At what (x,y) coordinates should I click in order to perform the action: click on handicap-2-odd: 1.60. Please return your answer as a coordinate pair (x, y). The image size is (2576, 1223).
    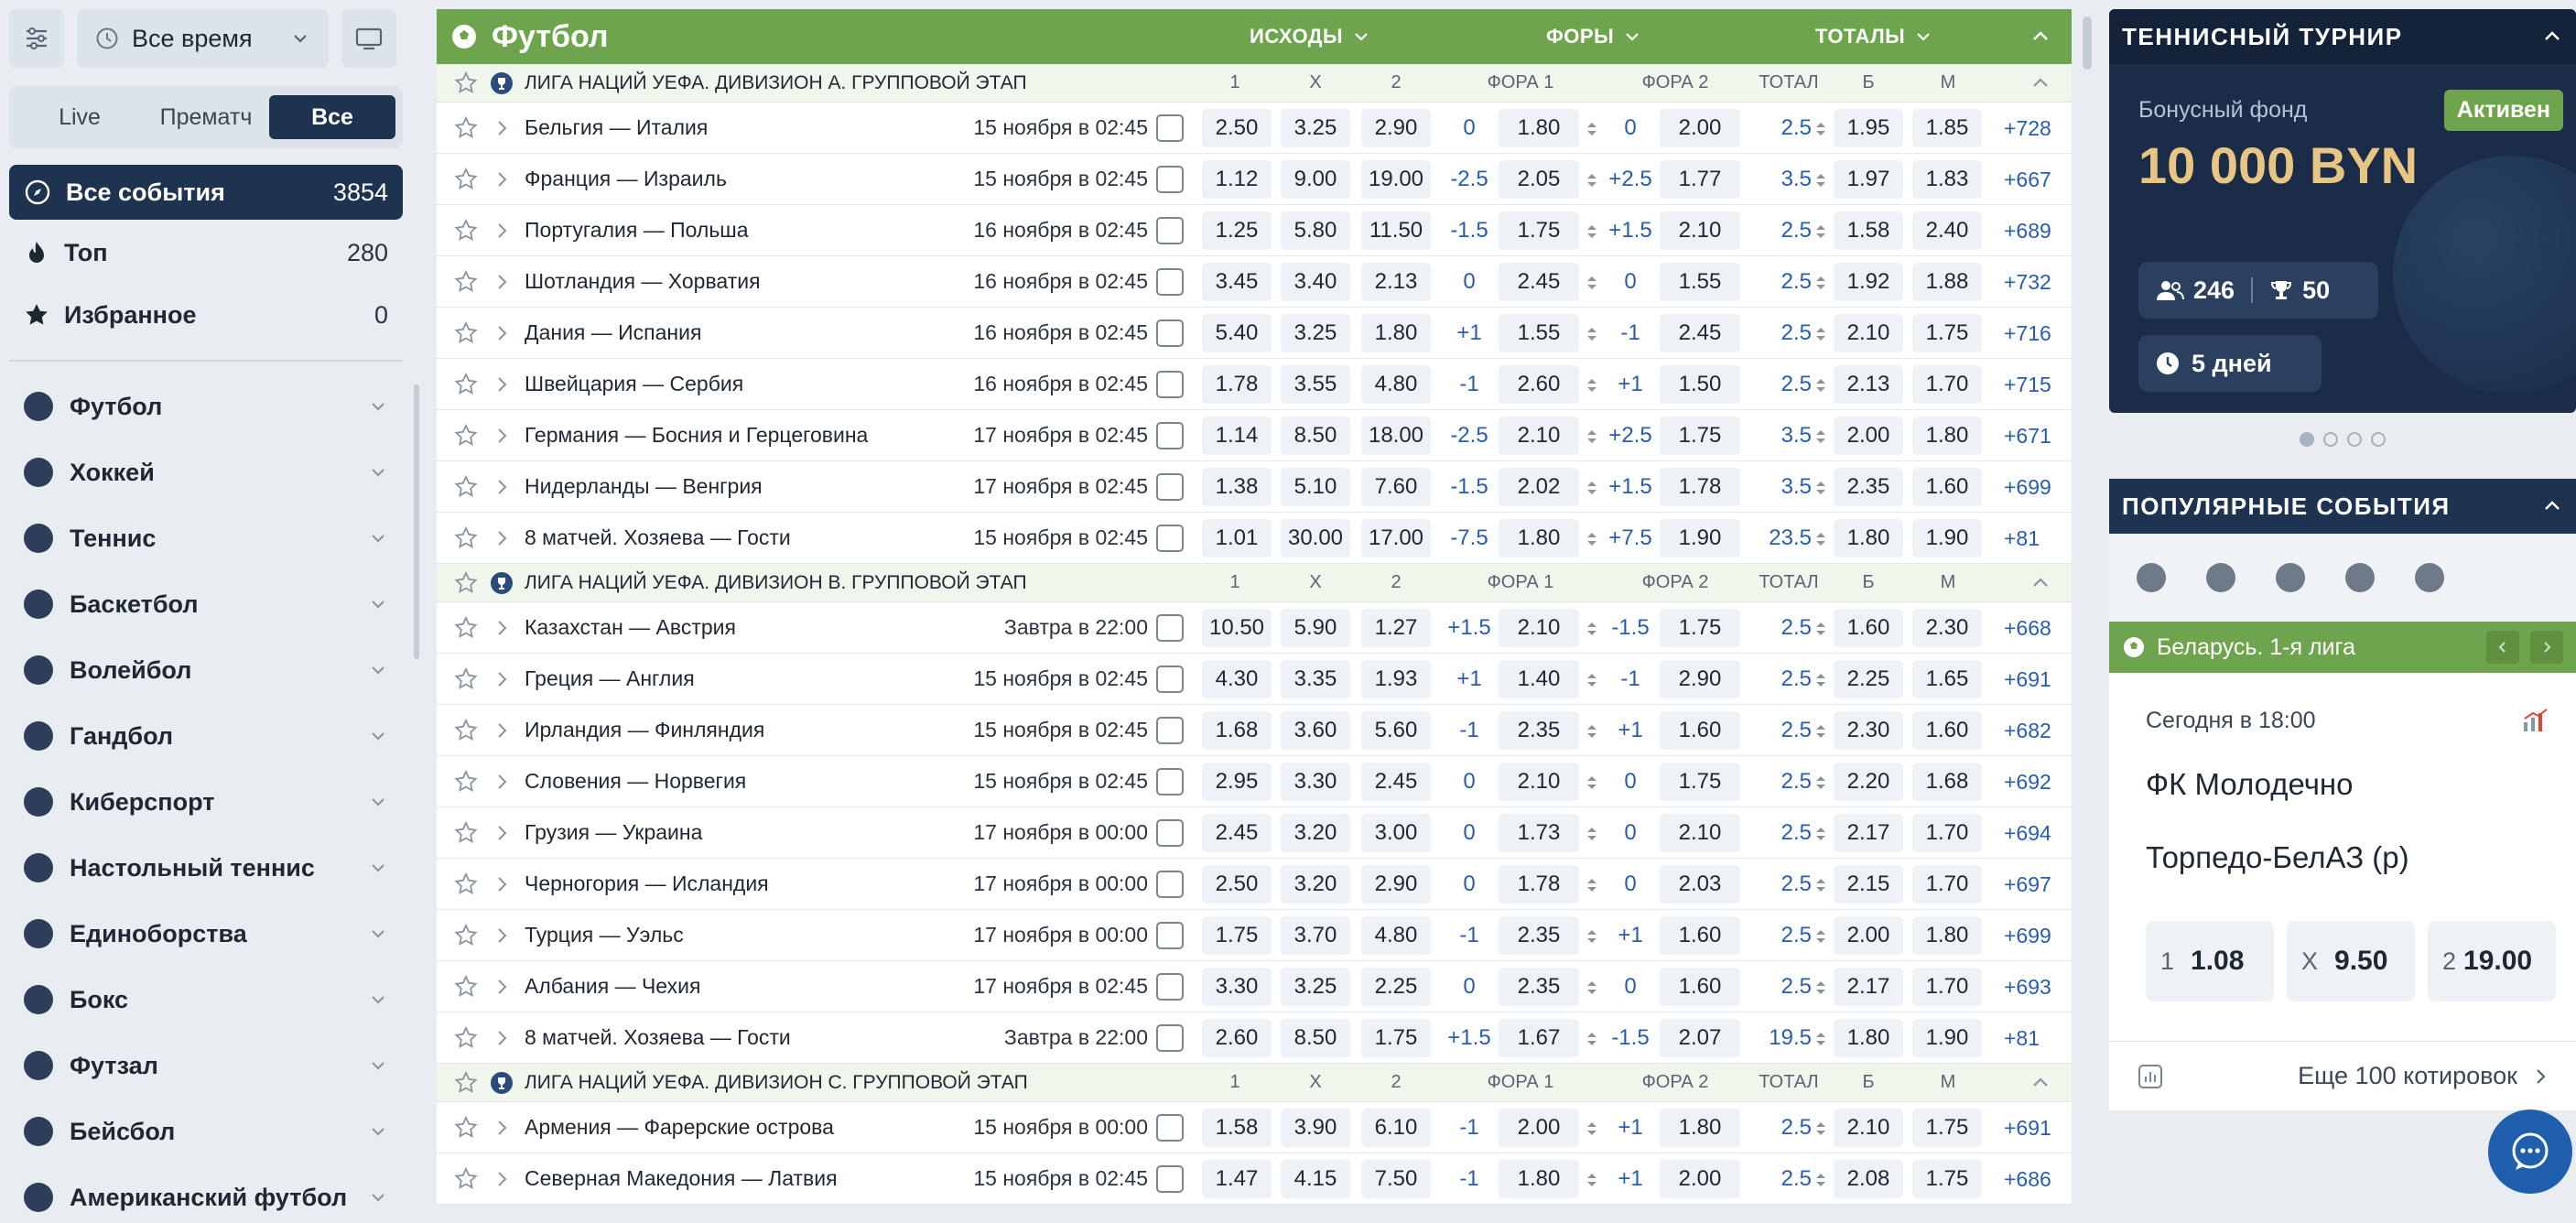
    Looking at the image, I should click on (1700, 936).